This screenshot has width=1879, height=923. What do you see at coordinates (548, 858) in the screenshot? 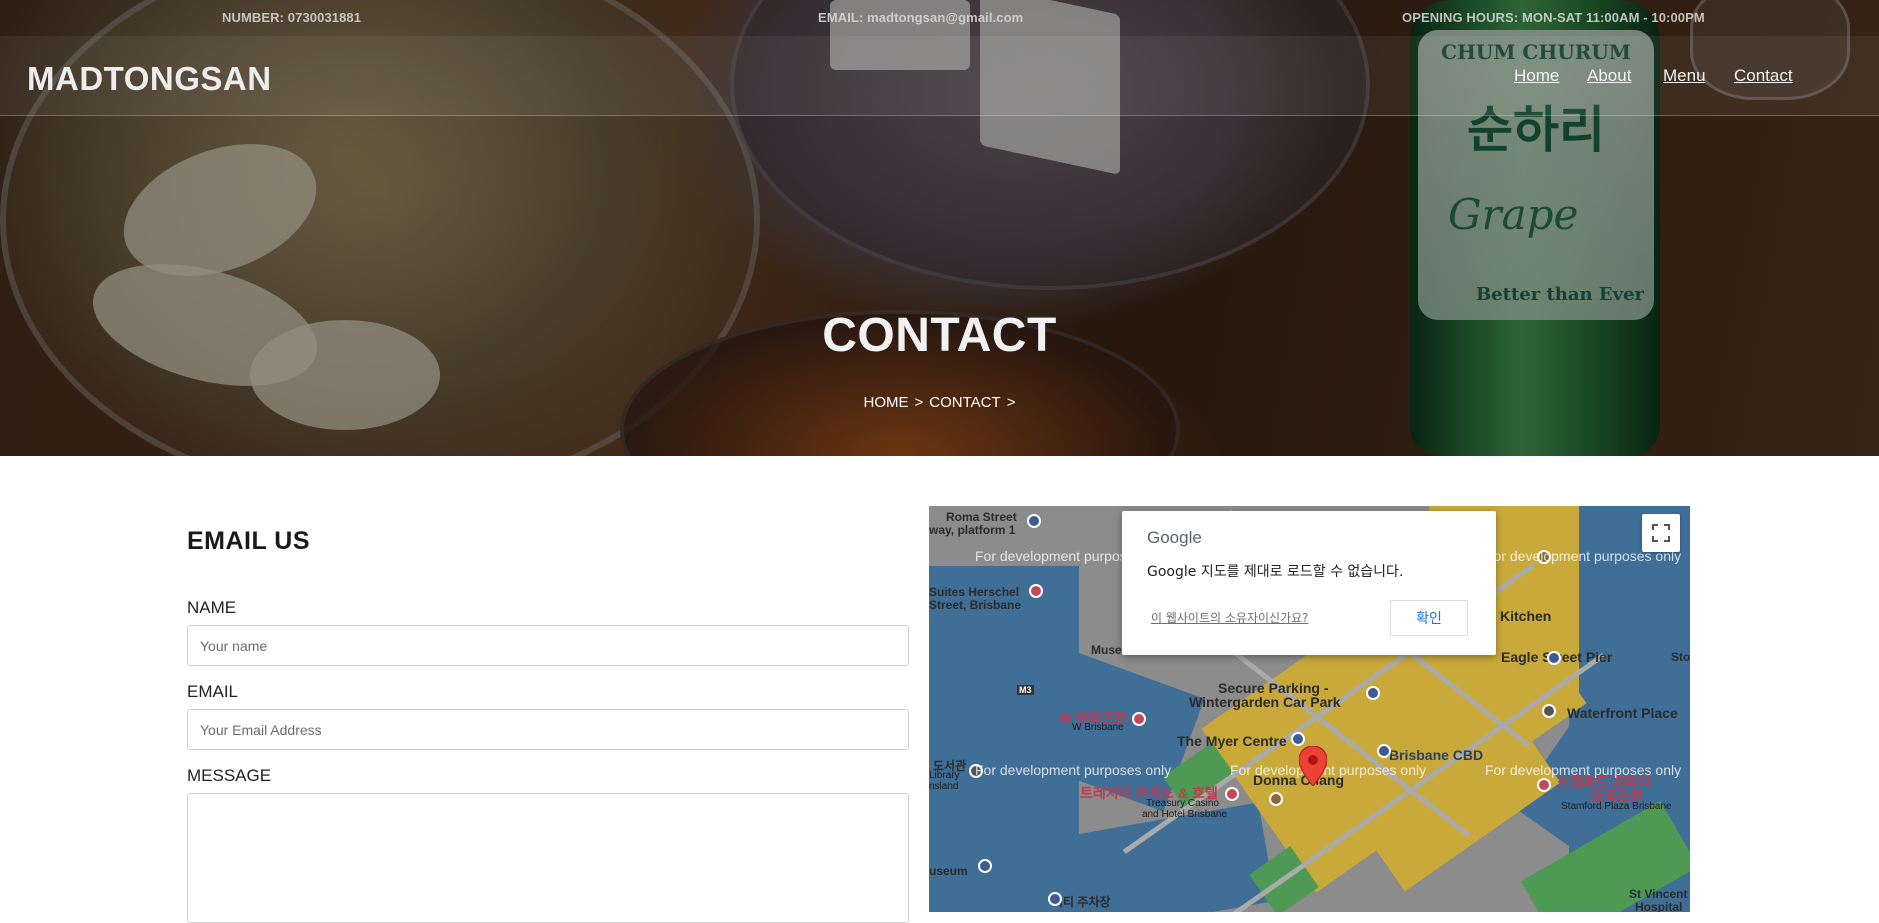
I see `message-textarea` at bounding box center [548, 858].